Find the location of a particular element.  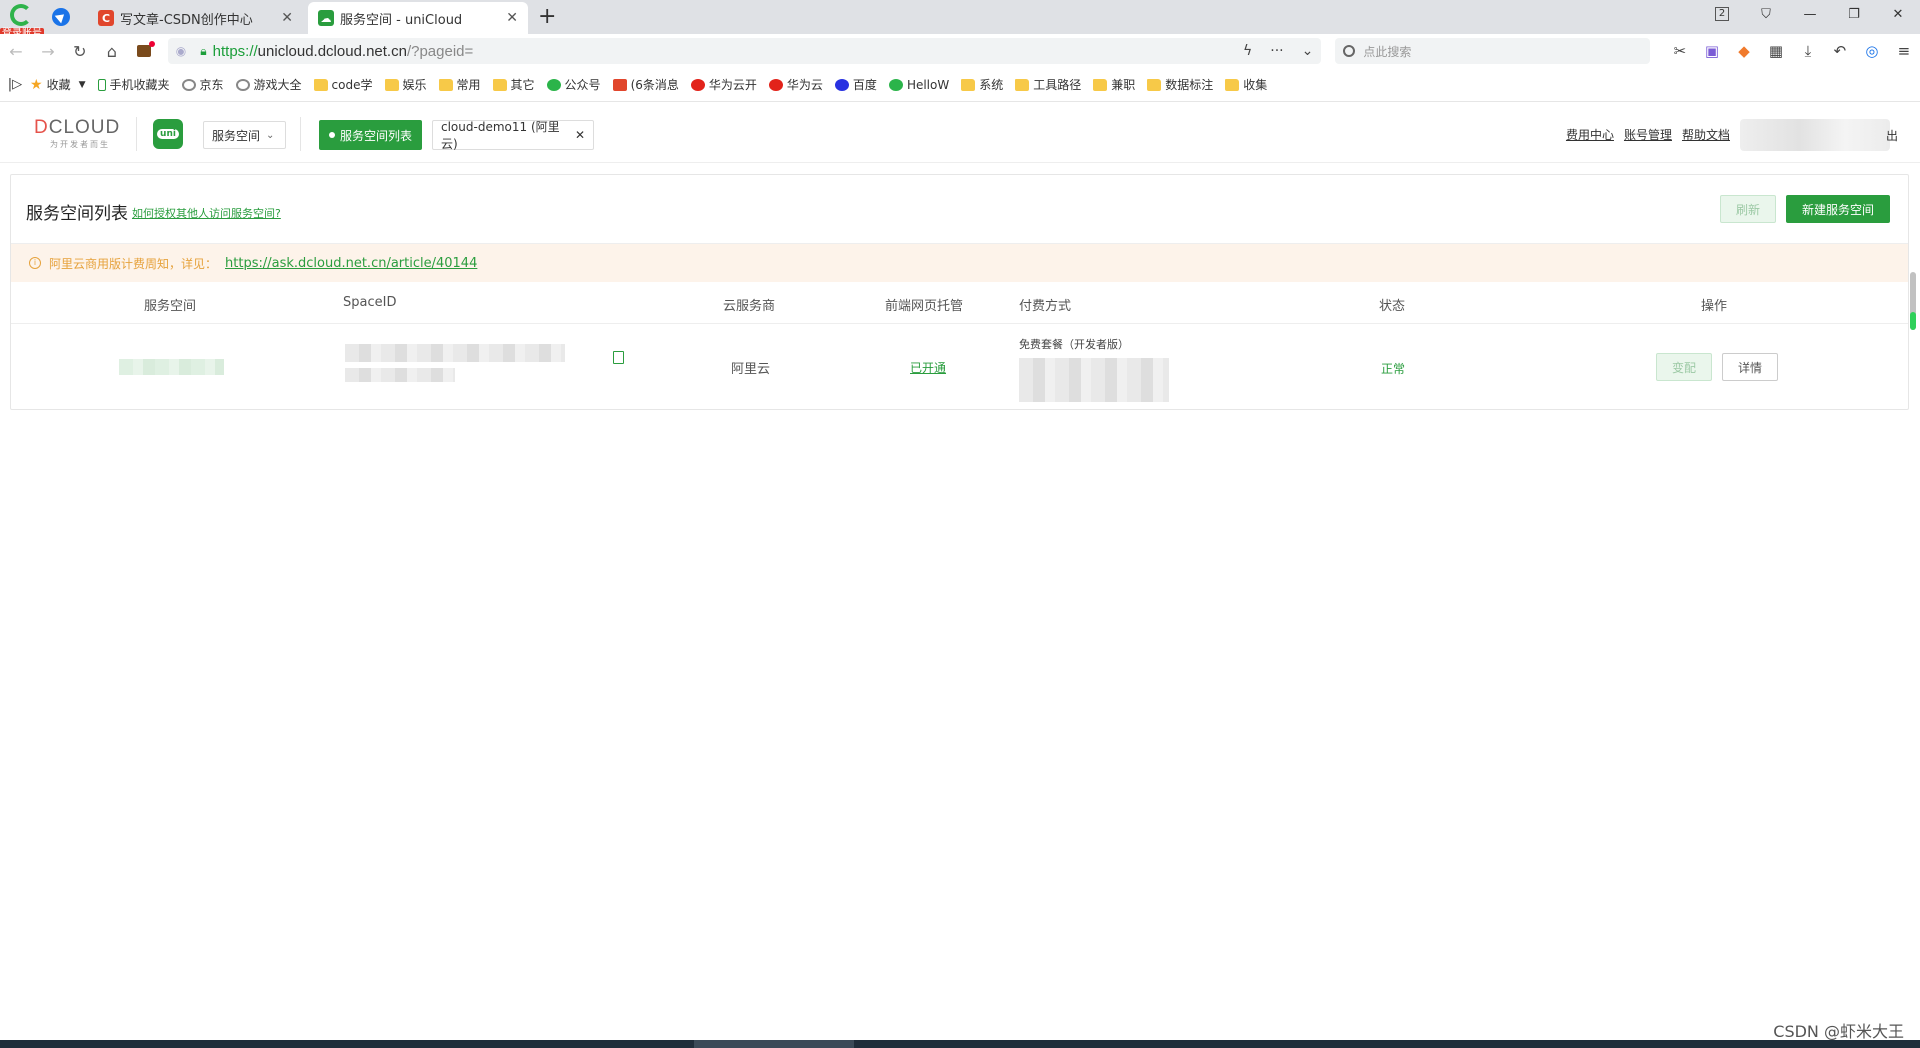

lightning-icon: ϟ is located at coordinates (1247, 51).